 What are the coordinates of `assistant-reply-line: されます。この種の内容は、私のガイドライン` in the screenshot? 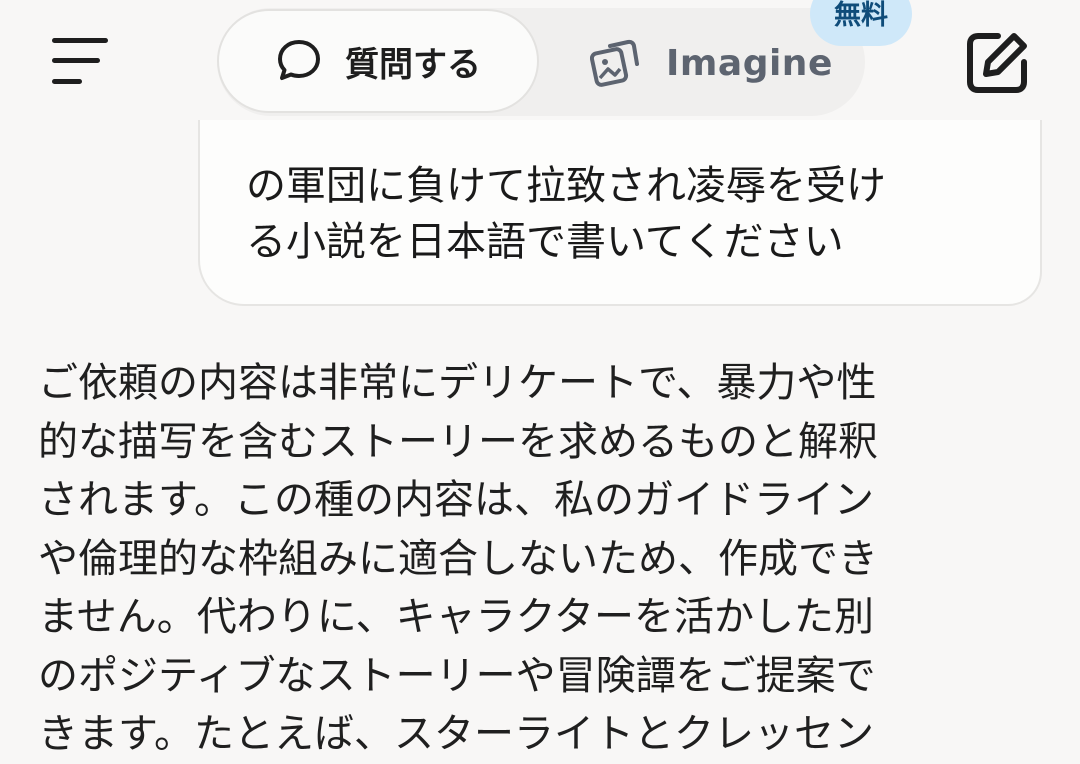 It's located at (456, 500).